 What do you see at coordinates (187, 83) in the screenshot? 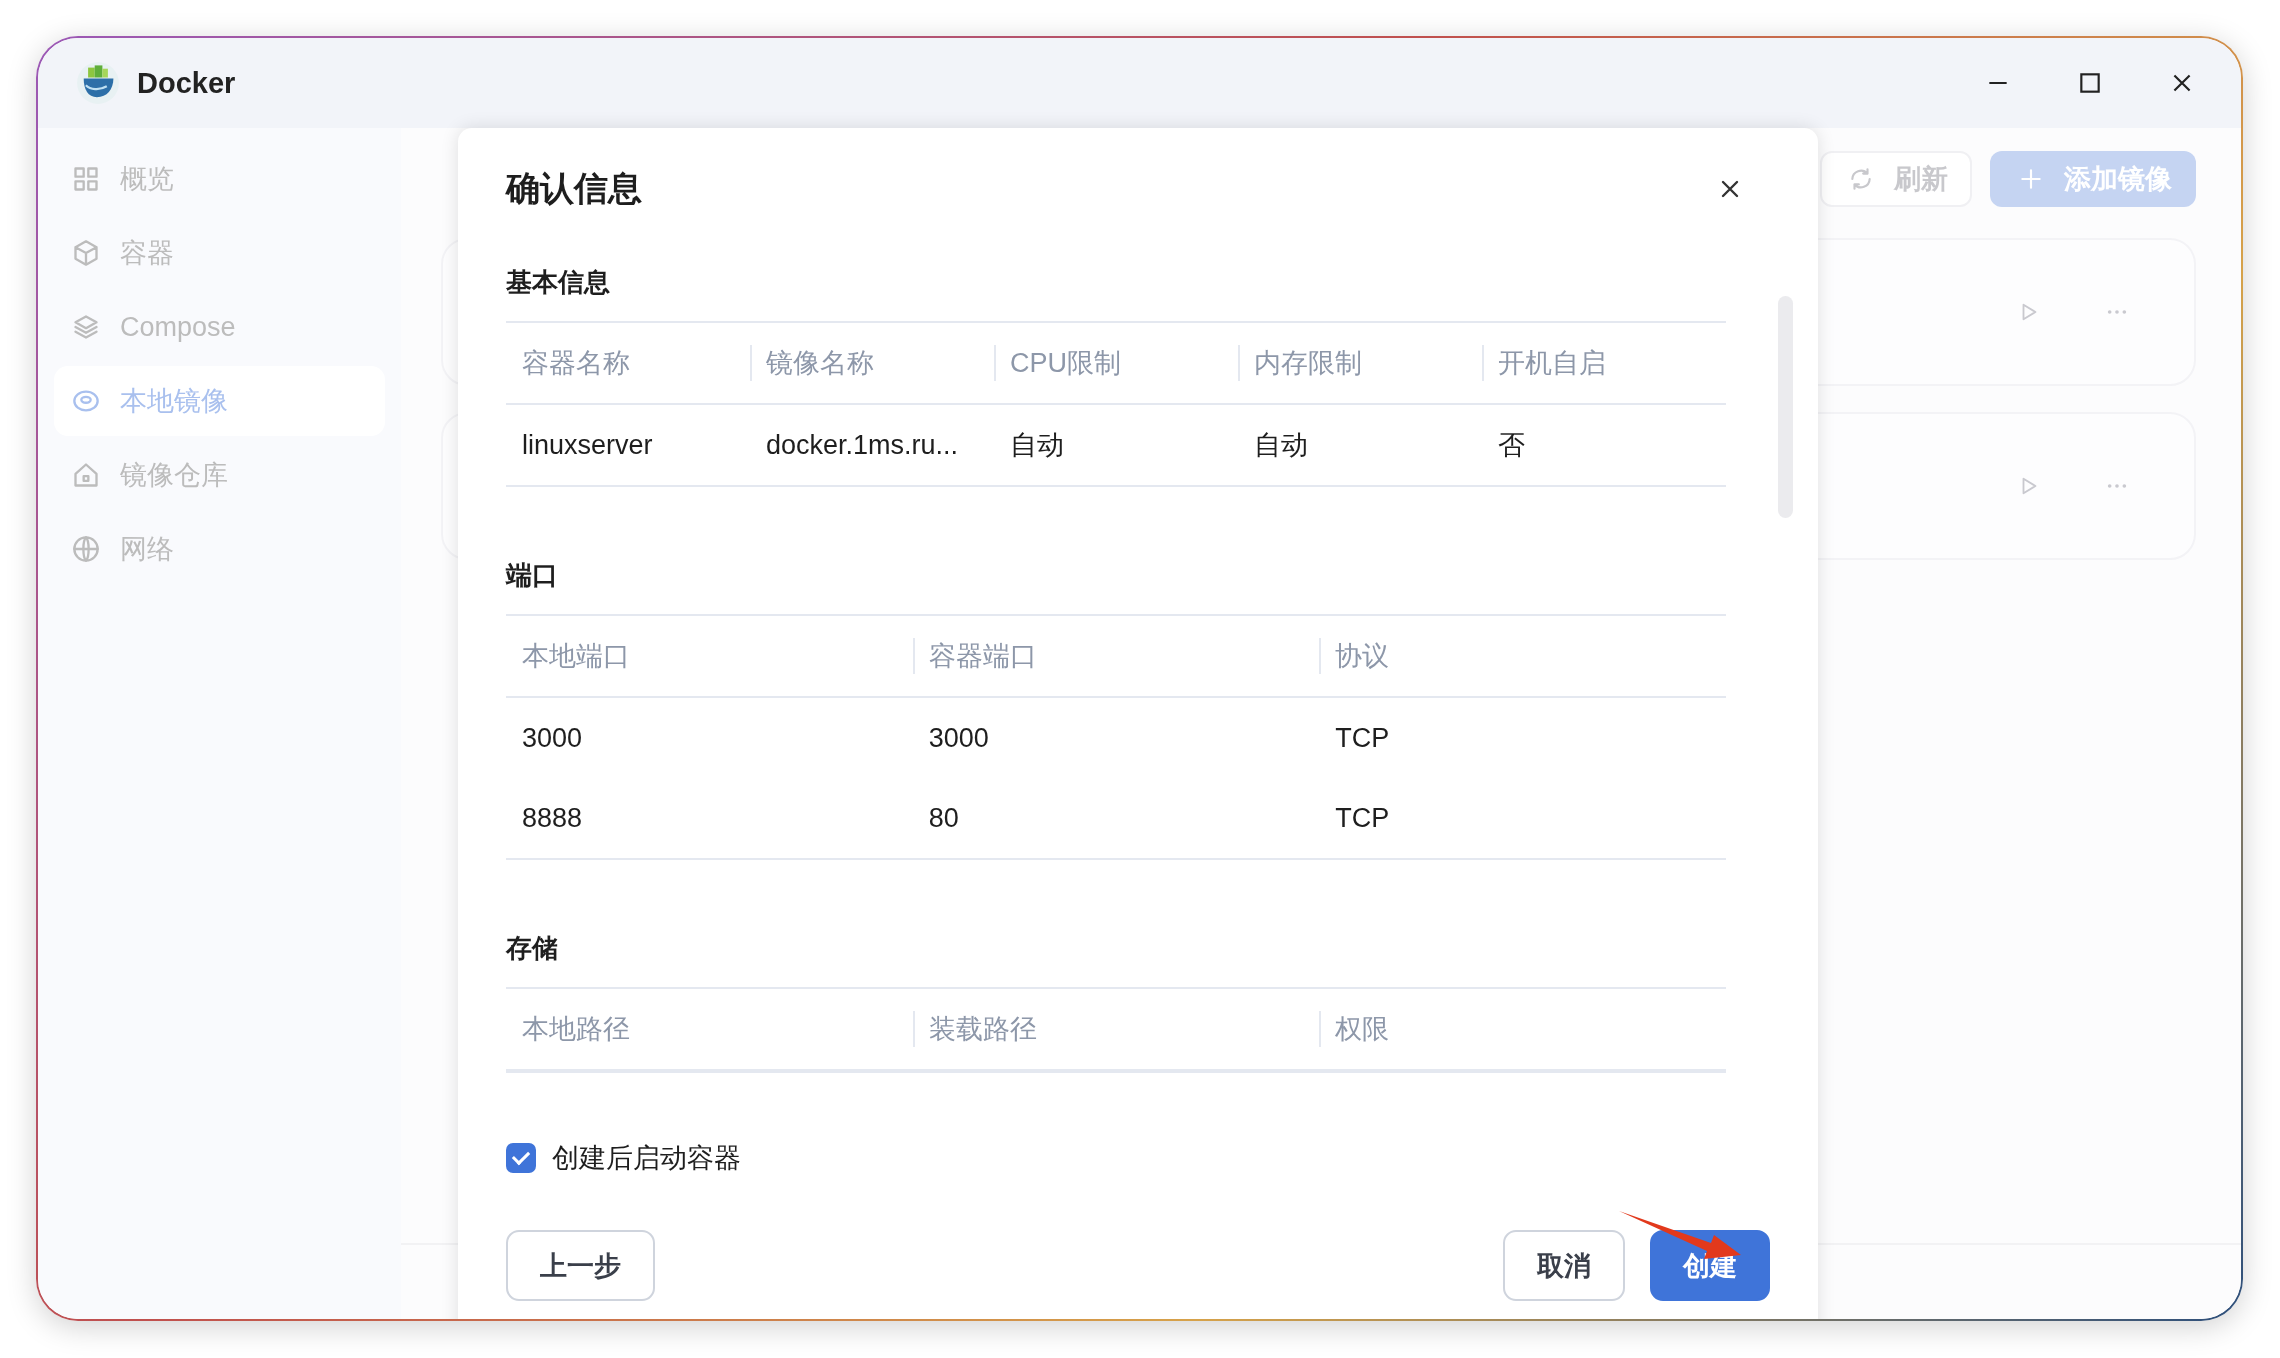
I see `window-title: Docker` at bounding box center [187, 83].